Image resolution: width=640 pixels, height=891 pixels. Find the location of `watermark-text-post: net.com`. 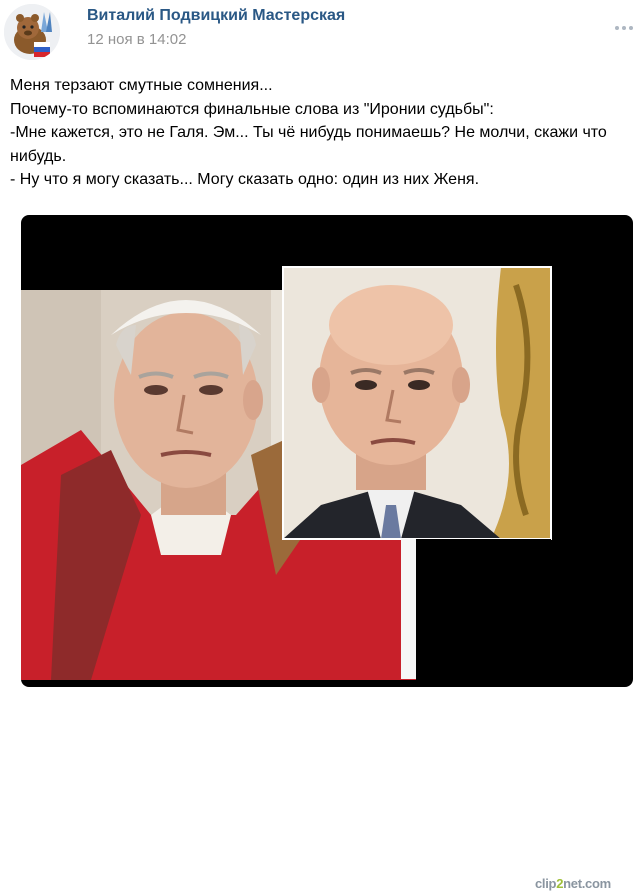

watermark-text-post: net.com is located at coordinates (587, 883).